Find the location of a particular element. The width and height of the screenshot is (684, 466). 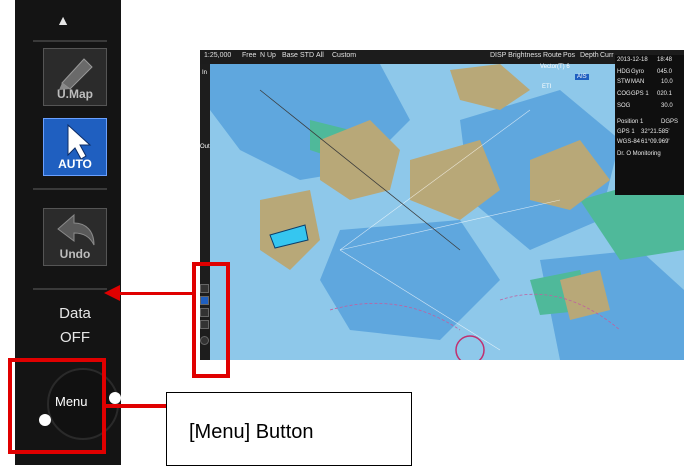

stw-value: 10.0 is located at coordinates (667, 82).